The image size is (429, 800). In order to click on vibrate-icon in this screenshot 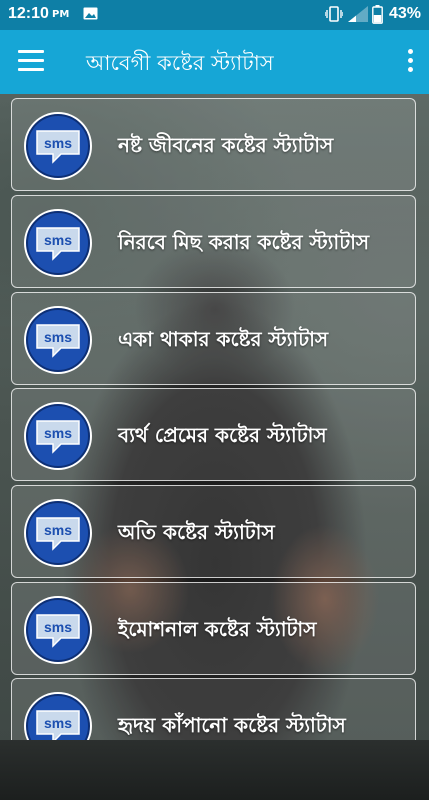, I will do `click(334, 14)`.